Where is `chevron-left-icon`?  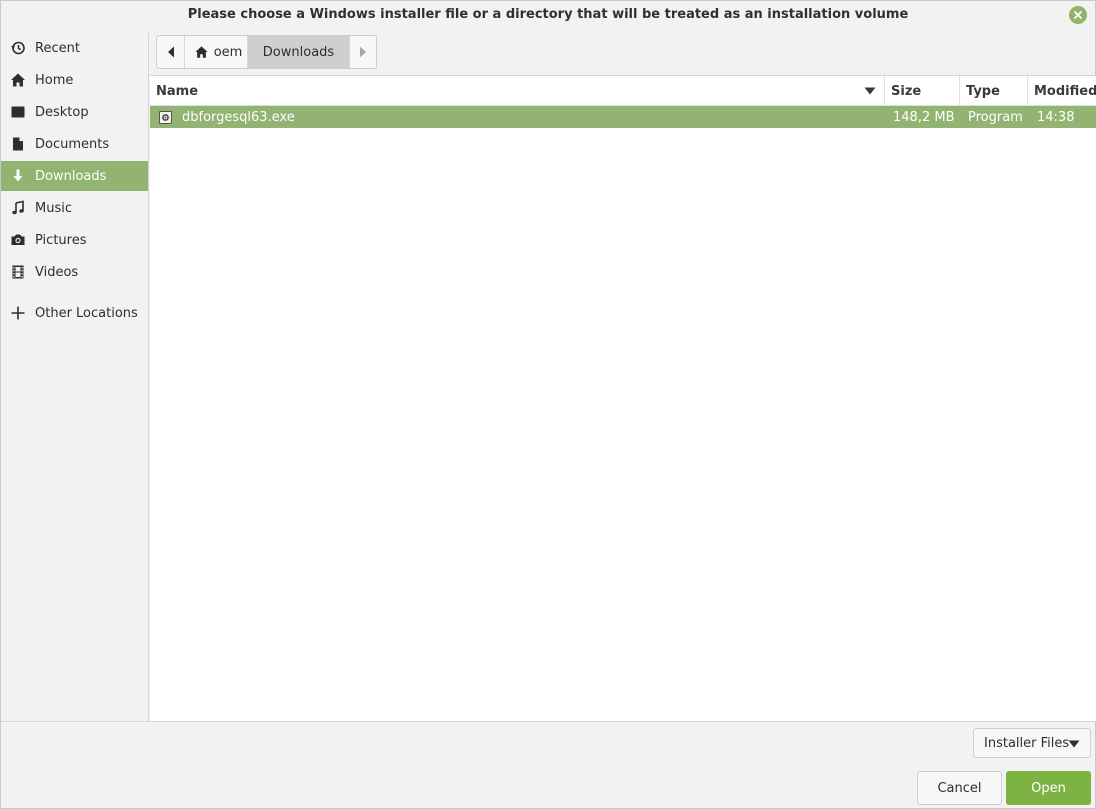 chevron-left-icon is located at coordinates (170, 52).